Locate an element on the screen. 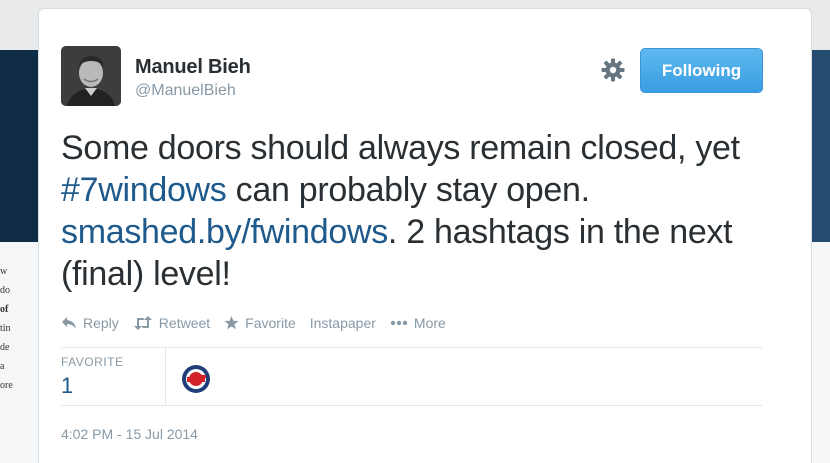 The width and height of the screenshot is (830, 463). timestamp: 4:02 PM - 15 Jul 2014 is located at coordinates (129, 434).